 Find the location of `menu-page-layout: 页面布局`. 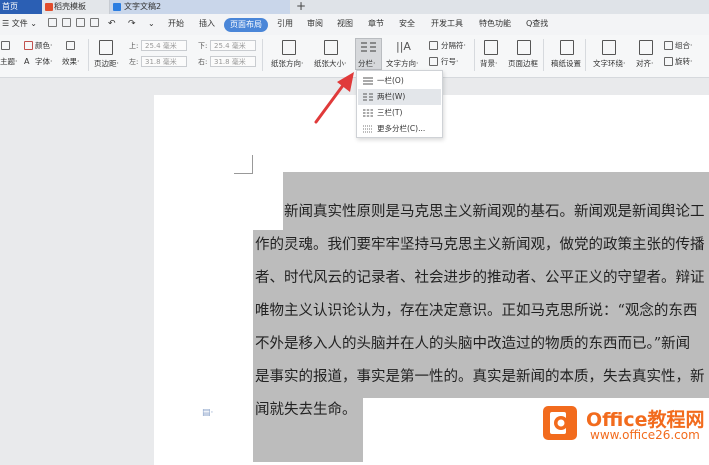

menu-page-layout: 页面布局 is located at coordinates (246, 25).